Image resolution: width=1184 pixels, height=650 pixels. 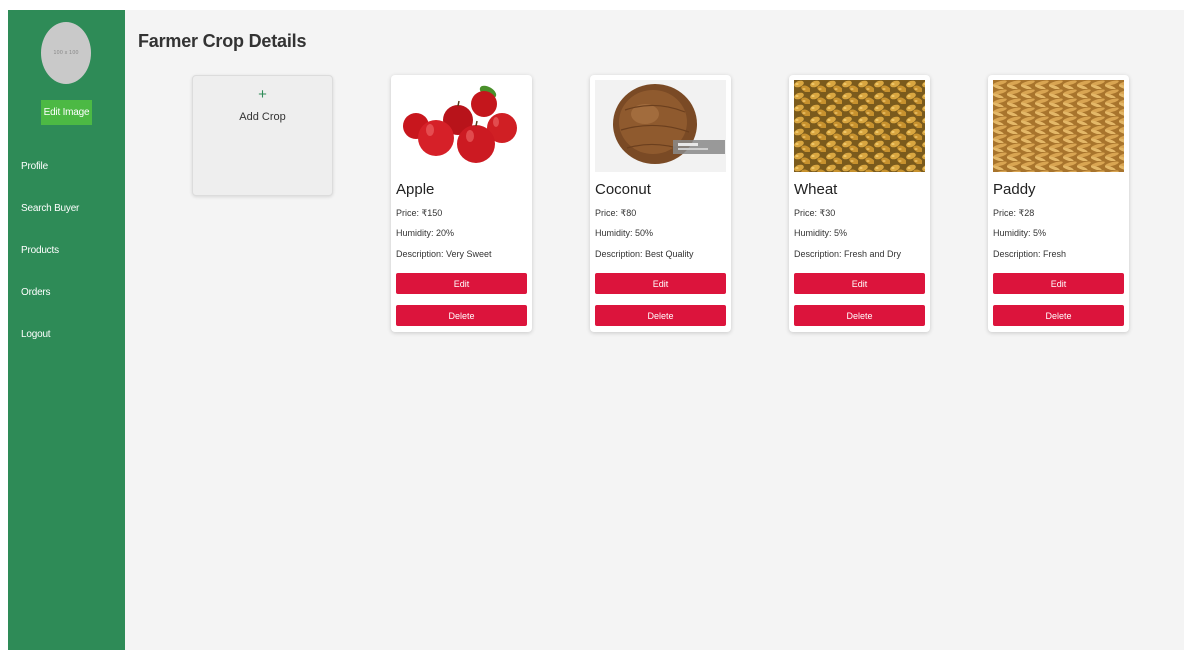 What do you see at coordinates (419, 213) in the screenshot?
I see `crop-price: Price: ₹150` at bounding box center [419, 213].